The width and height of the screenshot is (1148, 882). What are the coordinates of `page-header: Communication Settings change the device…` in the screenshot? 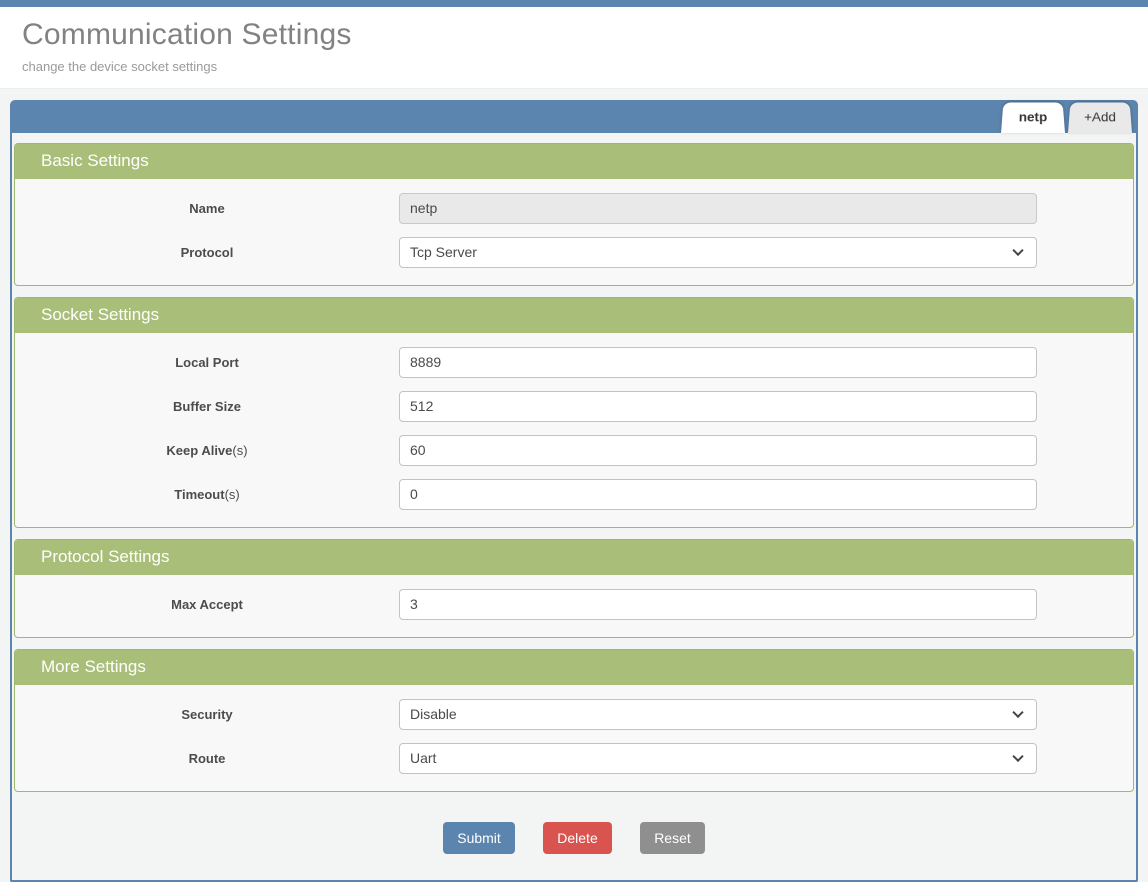 It's located at (574, 48).